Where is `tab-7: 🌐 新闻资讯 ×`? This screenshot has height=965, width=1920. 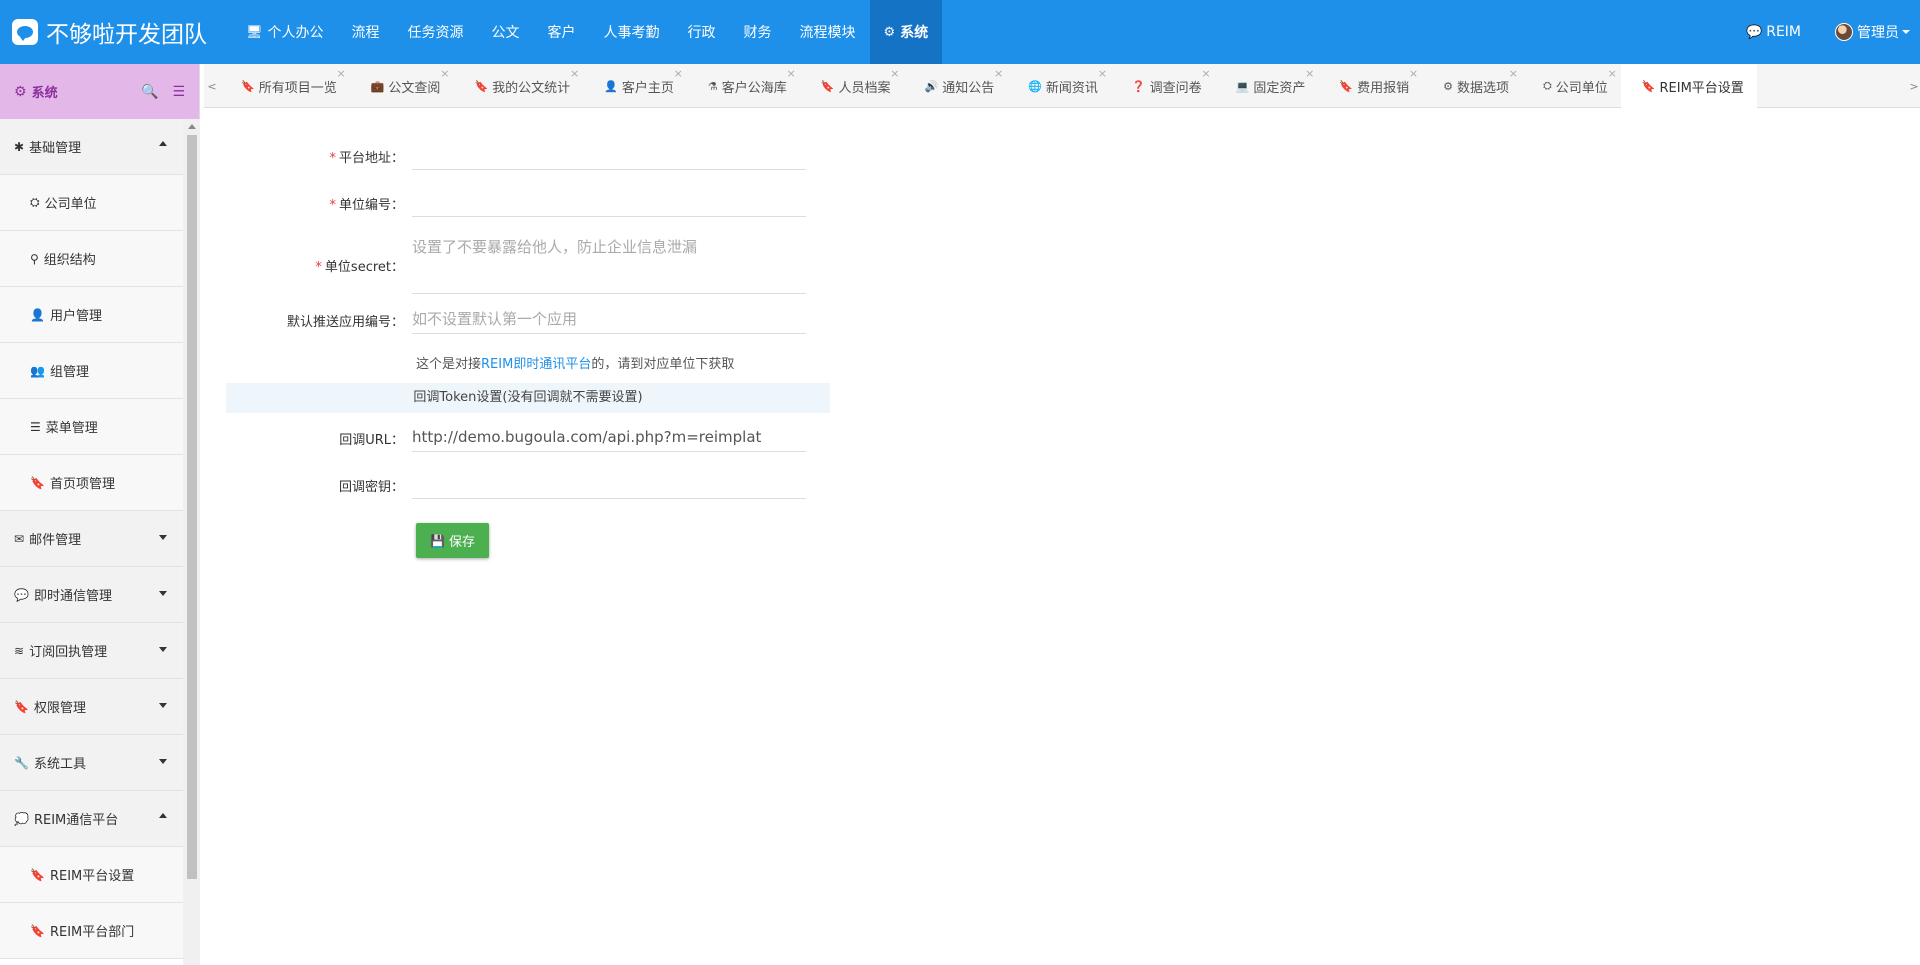 tab-7: 🌐 新闻资讯 × is located at coordinates (1059, 86).